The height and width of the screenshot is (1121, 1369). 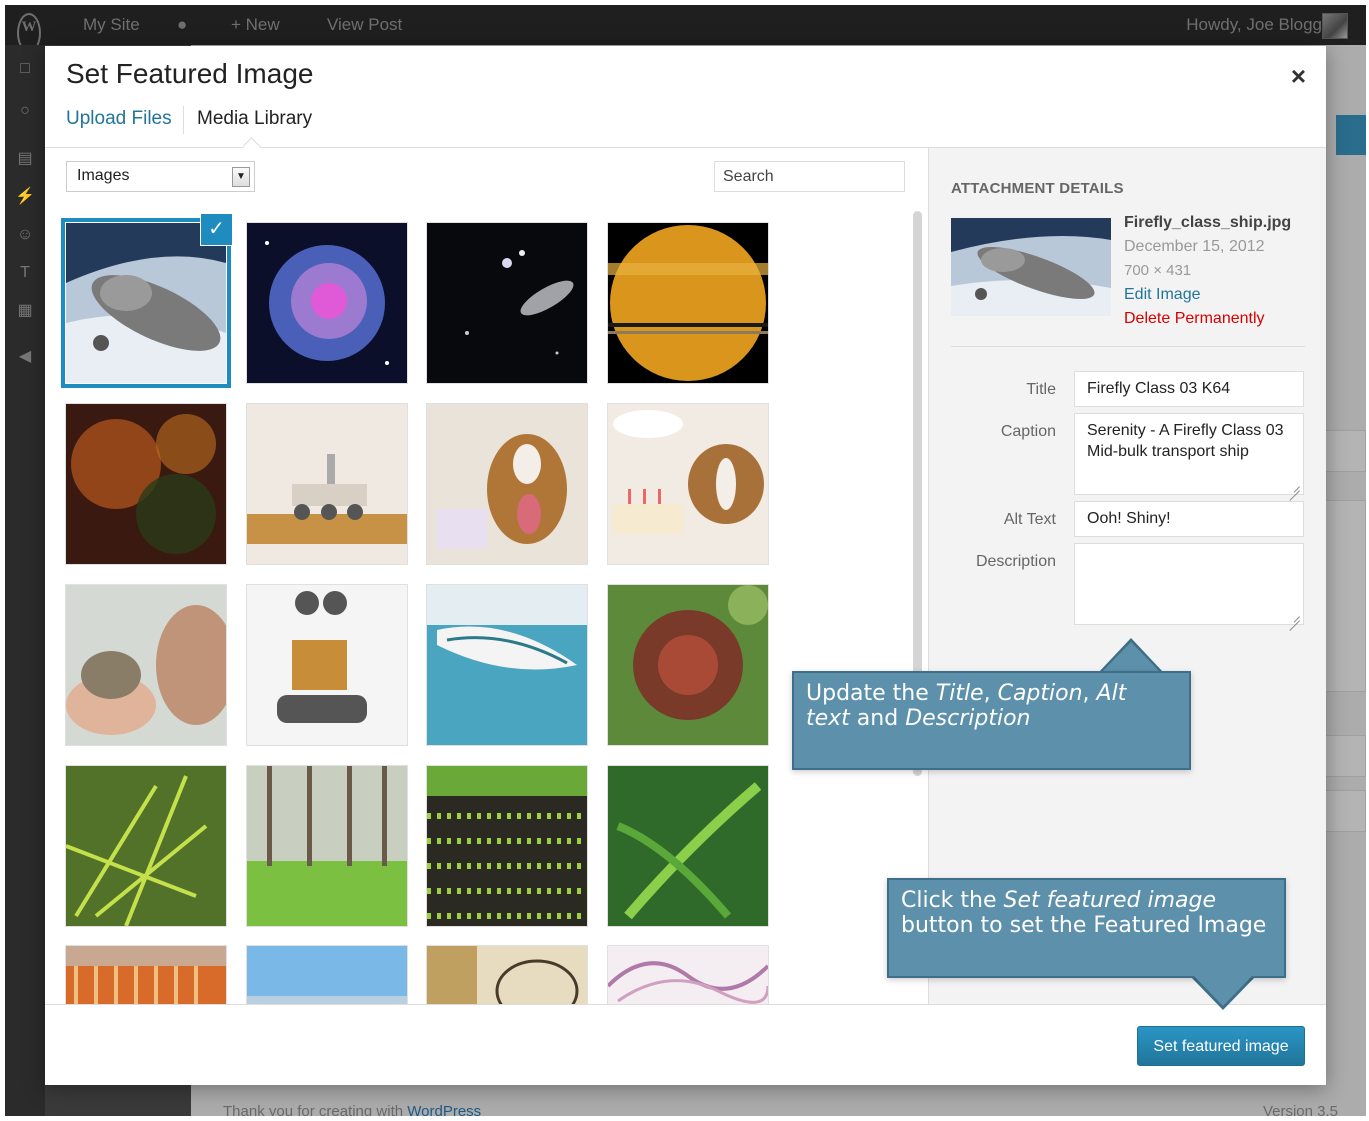 What do you see at coordinates (952, 900) in the screenshot?
I see `callout-text: Click the` at bounding box center [952, 900].